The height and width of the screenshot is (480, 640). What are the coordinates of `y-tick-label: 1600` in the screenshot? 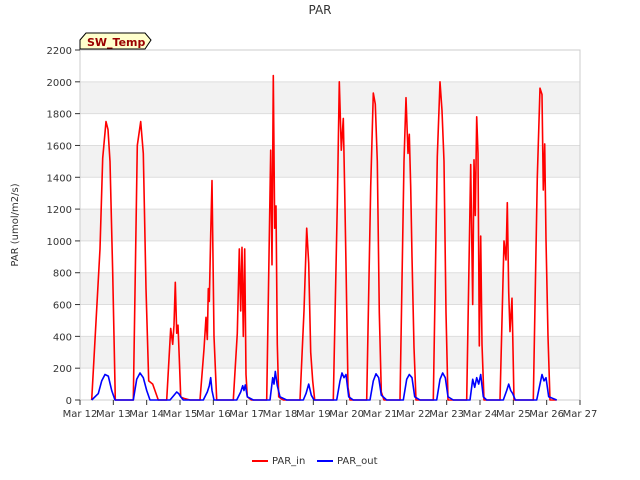 It's located at (59, 146).